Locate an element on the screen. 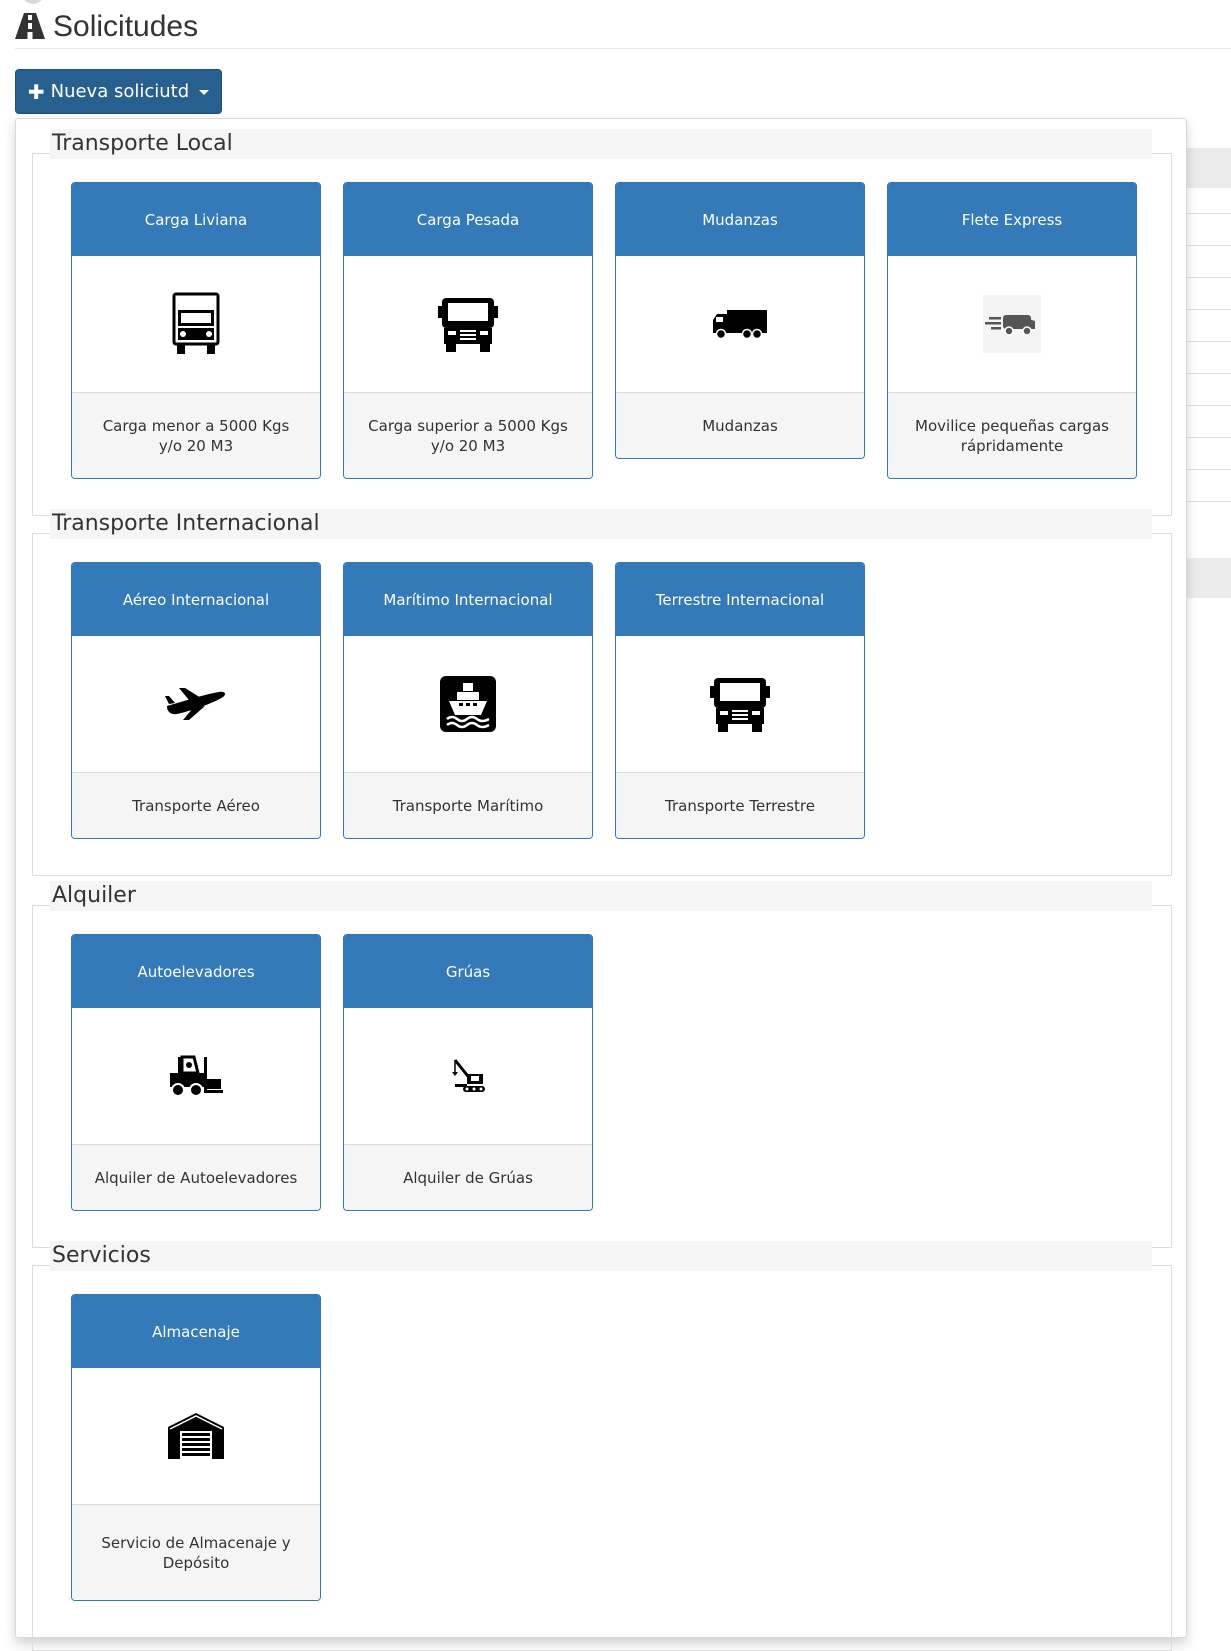 This screenshot has height=1651, width=1231. new-request-label: Nueva soliciutd is located at coordinates (120, 91).